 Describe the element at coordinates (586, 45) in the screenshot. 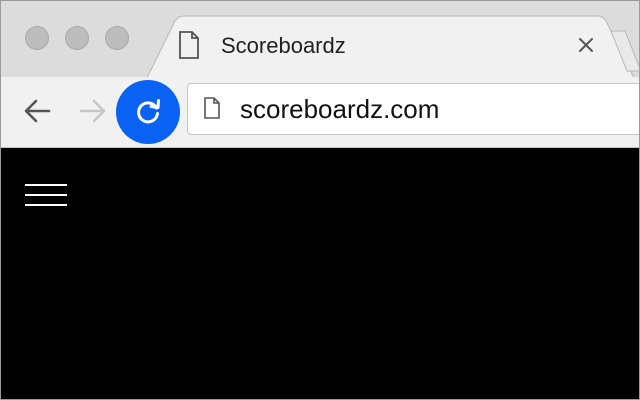

I see `close-icon` at that location.